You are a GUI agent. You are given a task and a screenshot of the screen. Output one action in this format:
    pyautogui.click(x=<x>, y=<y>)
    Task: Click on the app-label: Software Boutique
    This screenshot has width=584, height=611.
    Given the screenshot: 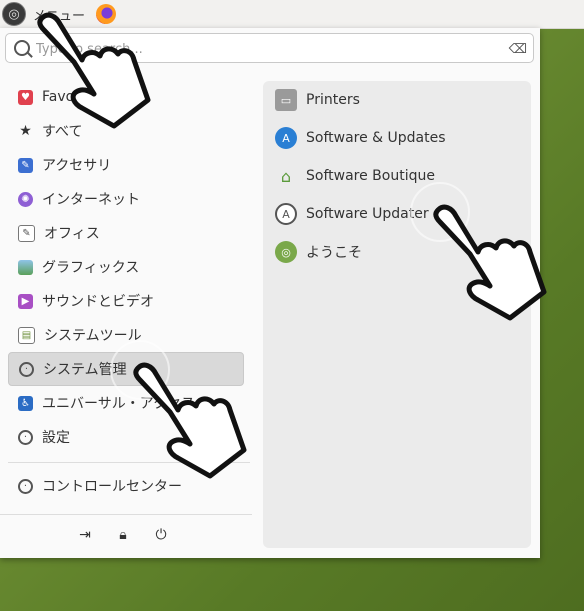 What is the action you would take?
    pyautogui.click(x=370, y=176)
    